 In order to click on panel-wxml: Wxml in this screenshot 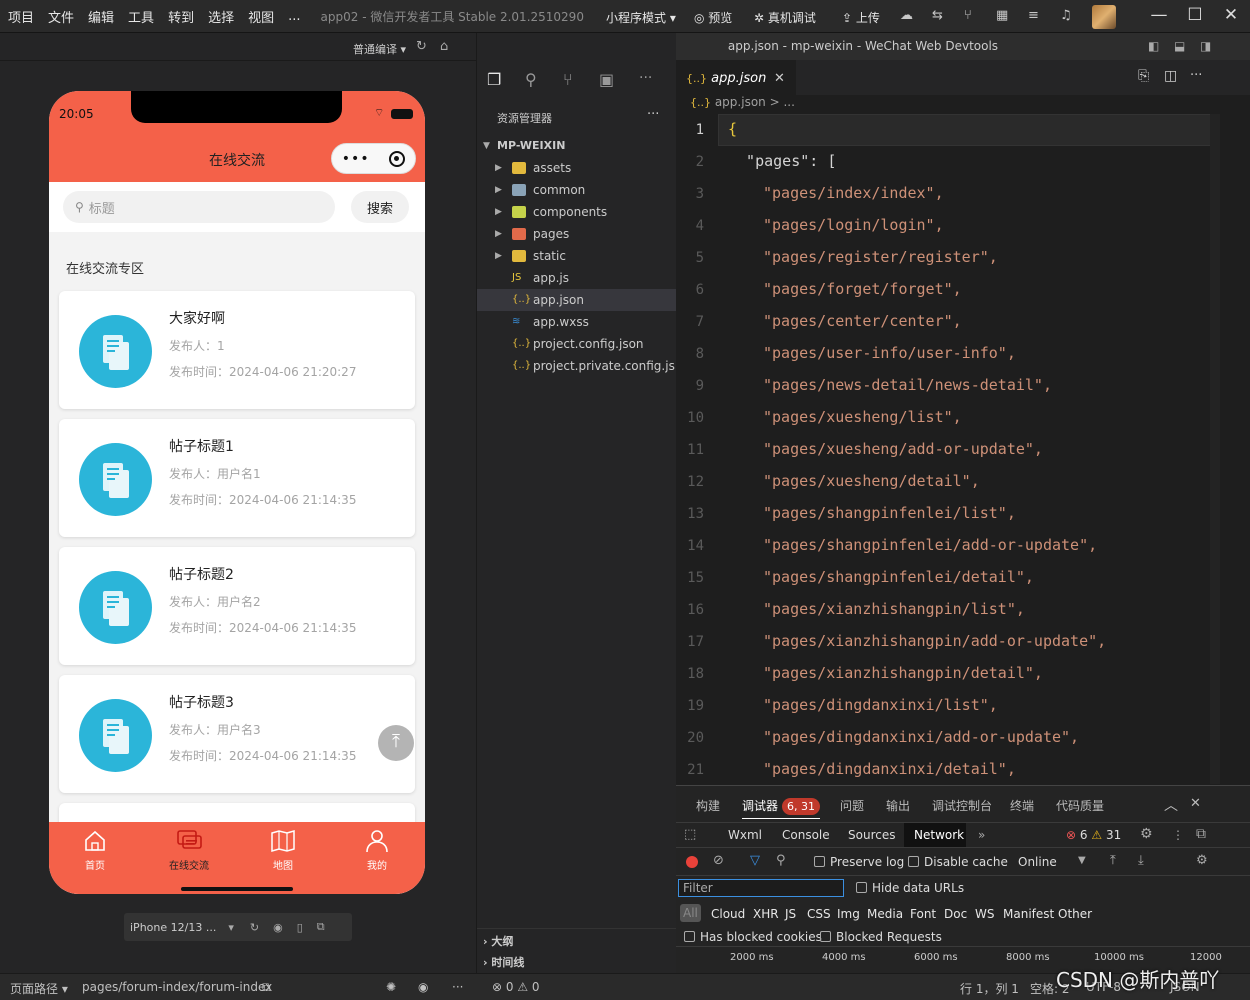, I will do `click(745, 835)`.